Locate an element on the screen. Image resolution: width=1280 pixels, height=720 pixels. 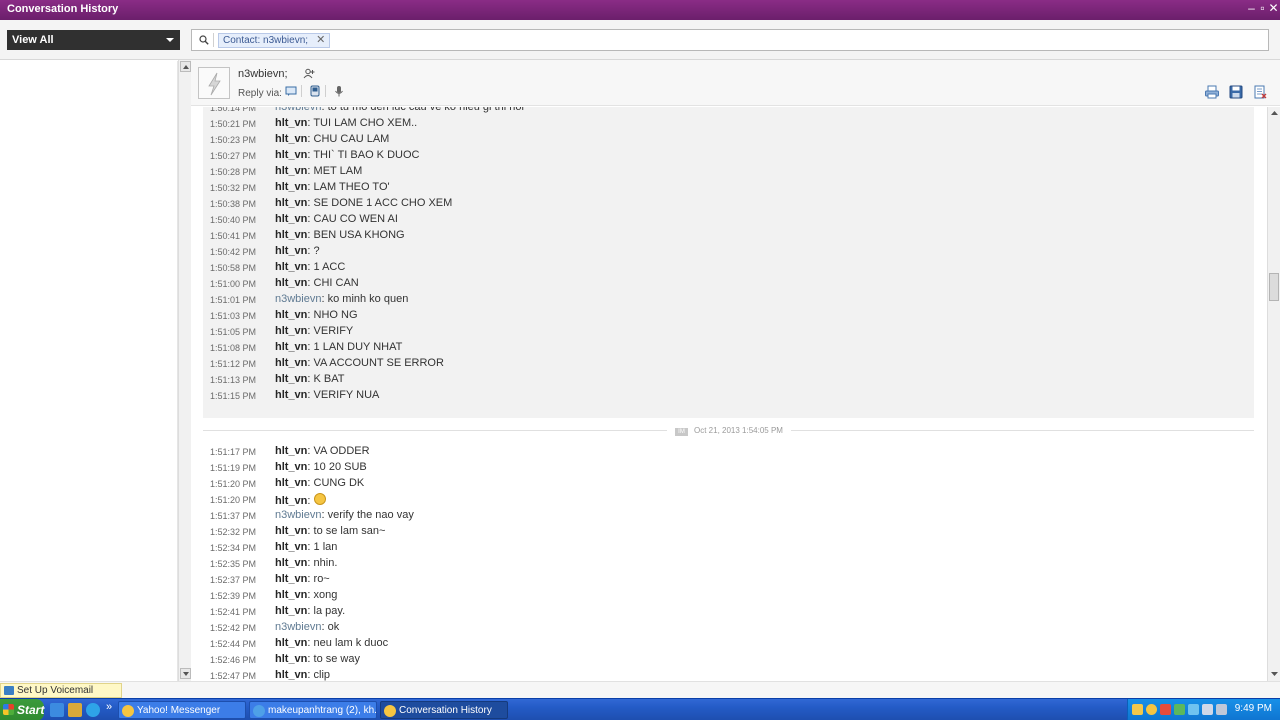
title-bar: Conversation History – ▫ ✕ is located at coordinates (640, 10).